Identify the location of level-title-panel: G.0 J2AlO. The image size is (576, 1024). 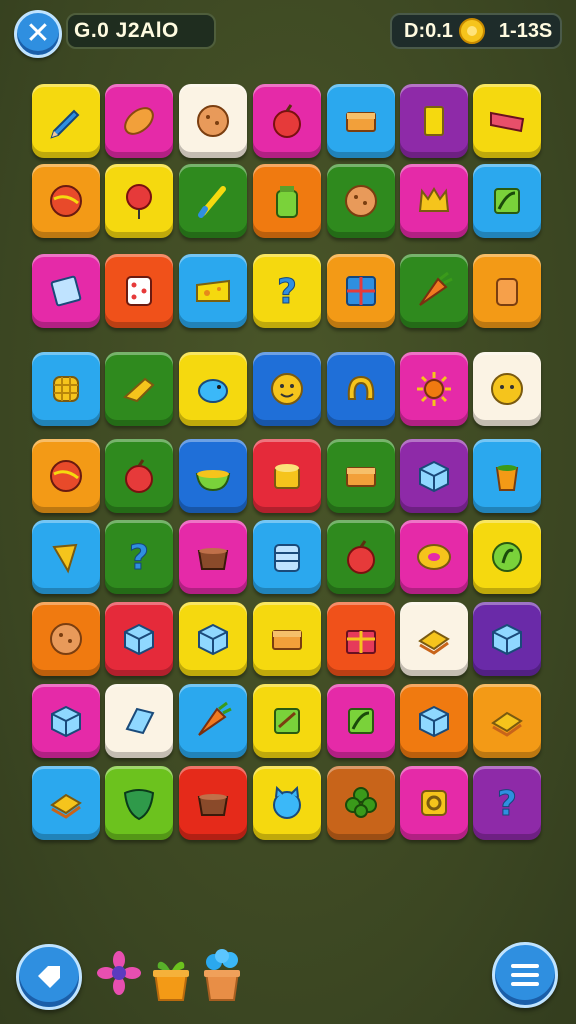
(141, 31).